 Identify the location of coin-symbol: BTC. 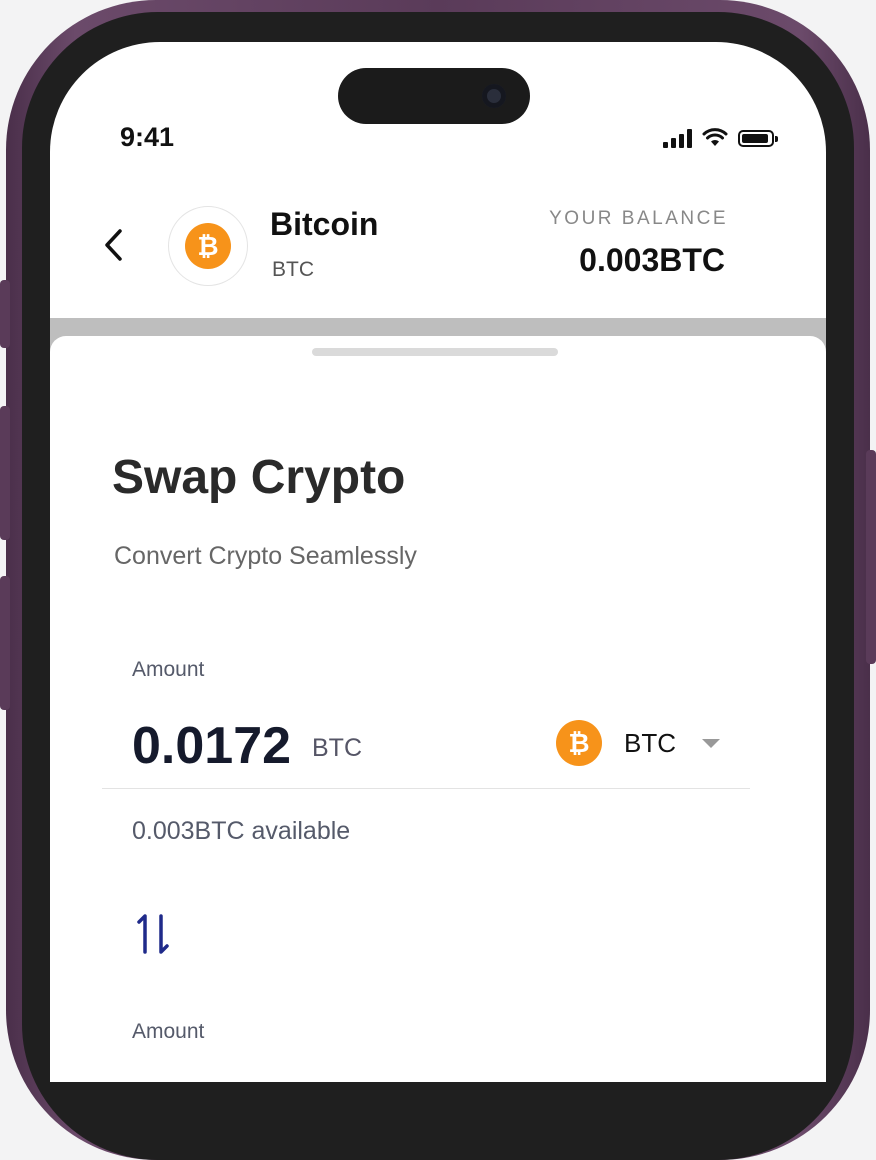
(293, 269).